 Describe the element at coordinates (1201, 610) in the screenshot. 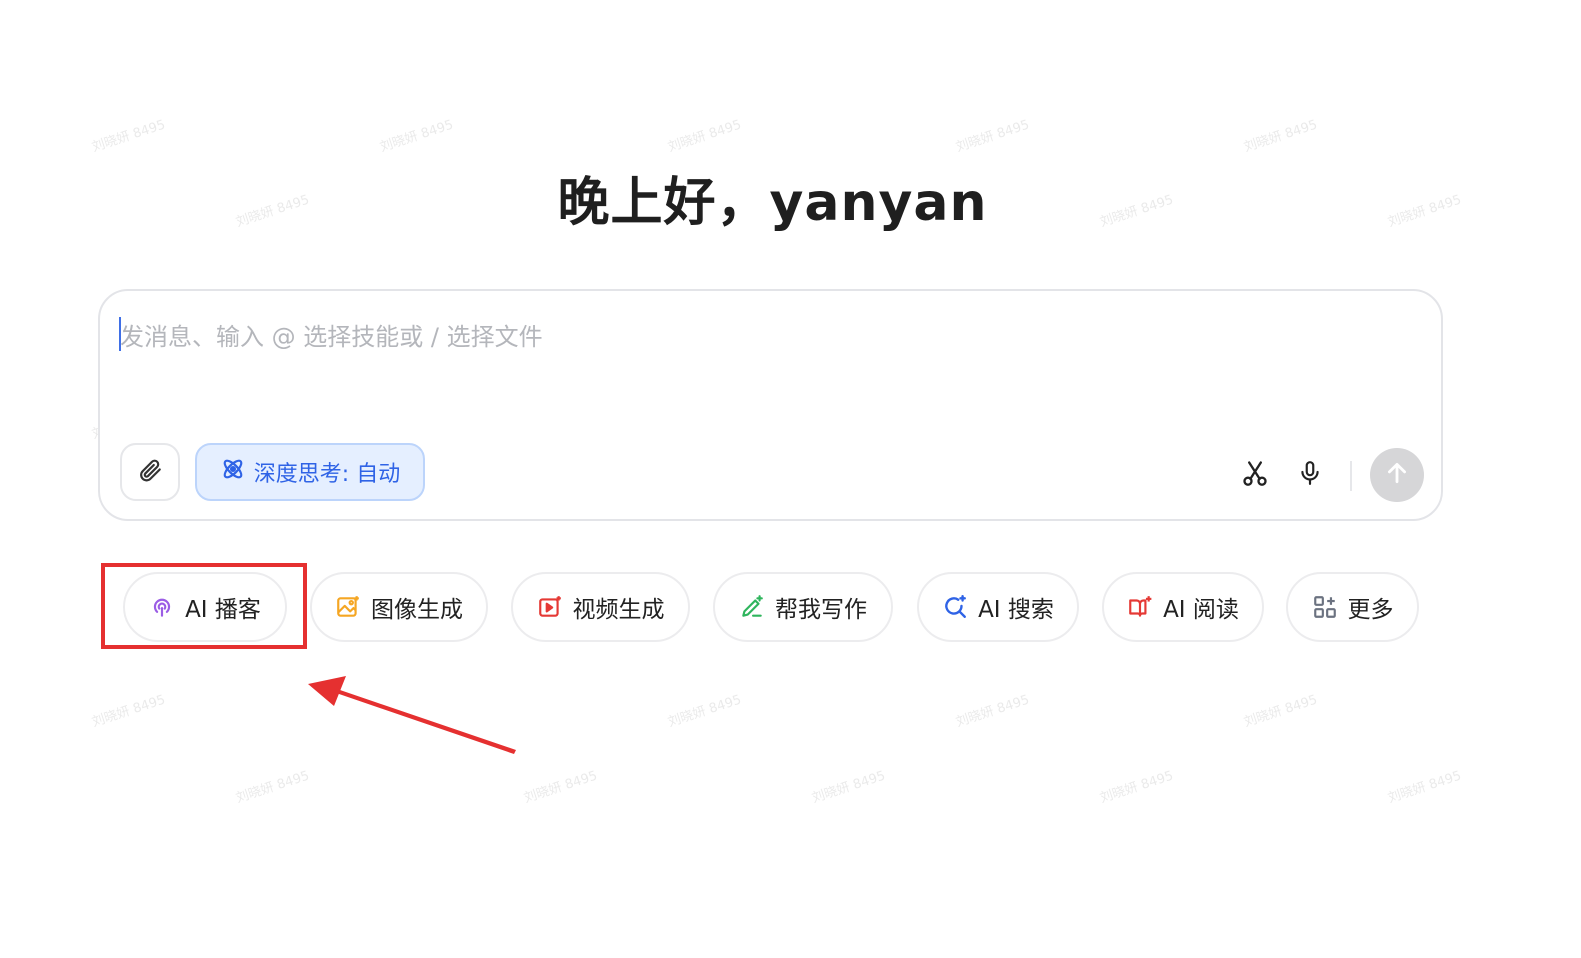

I see `quick-action-label: AI 阅读` at that location.